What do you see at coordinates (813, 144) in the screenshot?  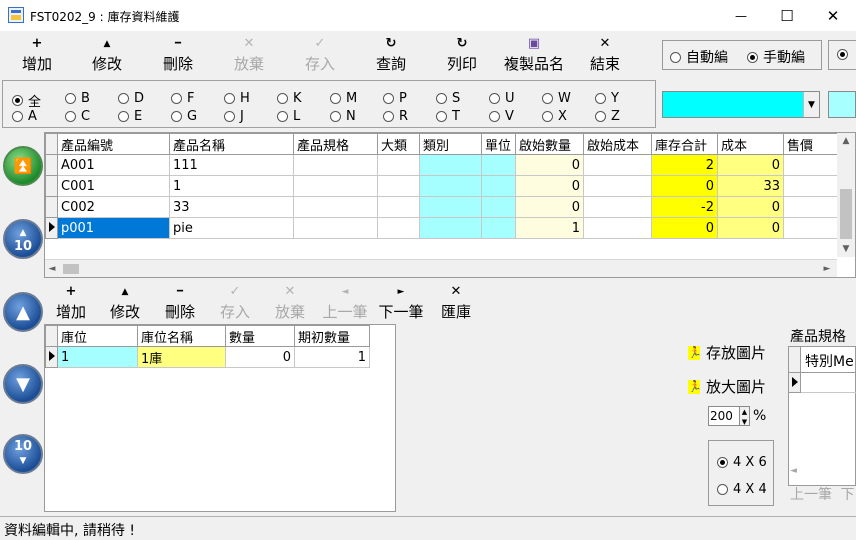 I see `column-header: 售價` at bounding box center [813, 144].